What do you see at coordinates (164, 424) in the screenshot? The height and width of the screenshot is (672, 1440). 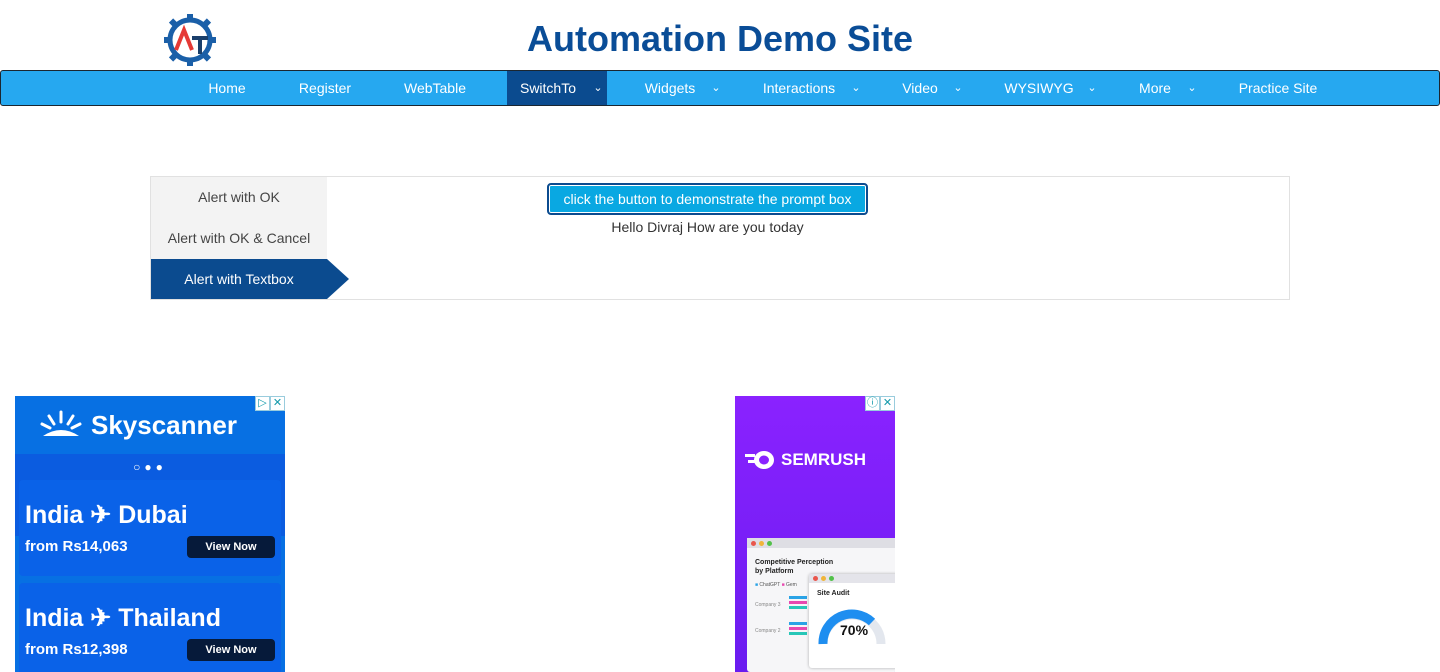 I see `skyscanner-brand: Skyscanner` at bounding box center [164, 424].